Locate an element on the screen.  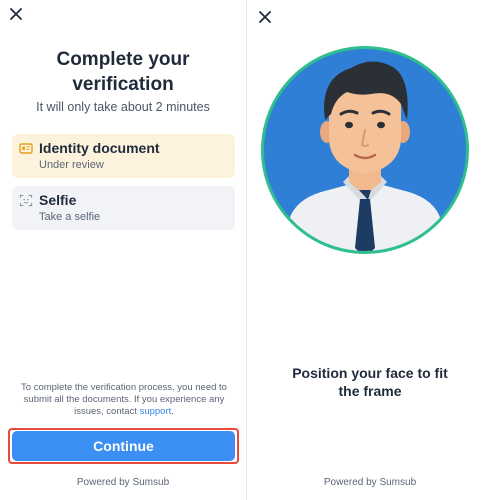
step-identity-document: Identity document Under review is located at coordinates (123, 156).